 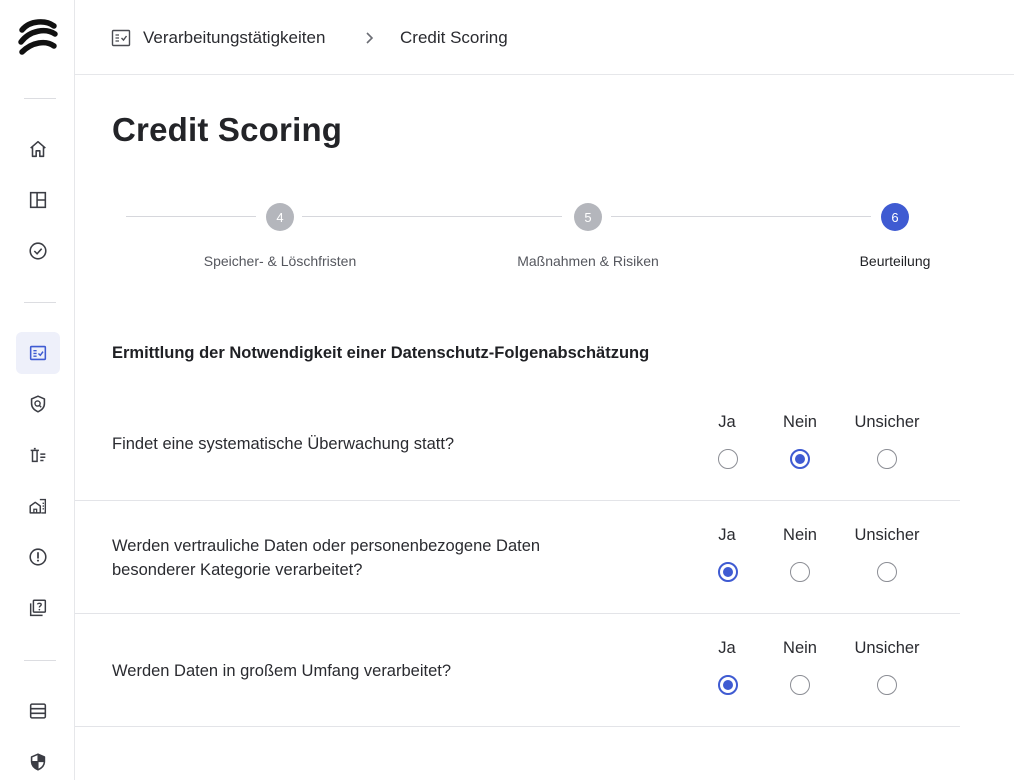 What do you see at coordinates (588, 217) in the screenshot?
I see `step-5-indicator: 5` at bounding box center [588, 217].